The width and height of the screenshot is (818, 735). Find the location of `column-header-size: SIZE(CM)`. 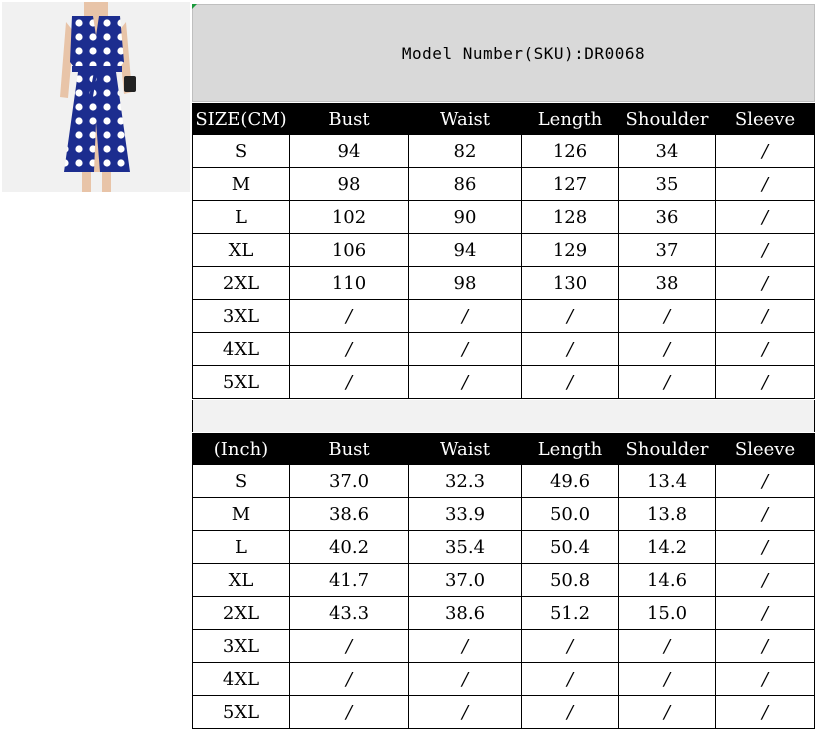

column-header-size: SIZE(CM) is located at coordinates (241, 119).